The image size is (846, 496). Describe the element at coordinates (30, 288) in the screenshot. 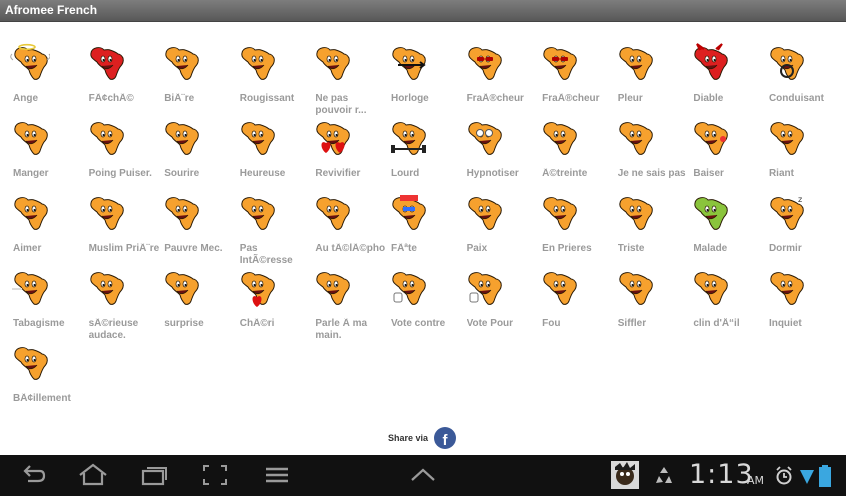

I see `smoking-face-icon` at that location.